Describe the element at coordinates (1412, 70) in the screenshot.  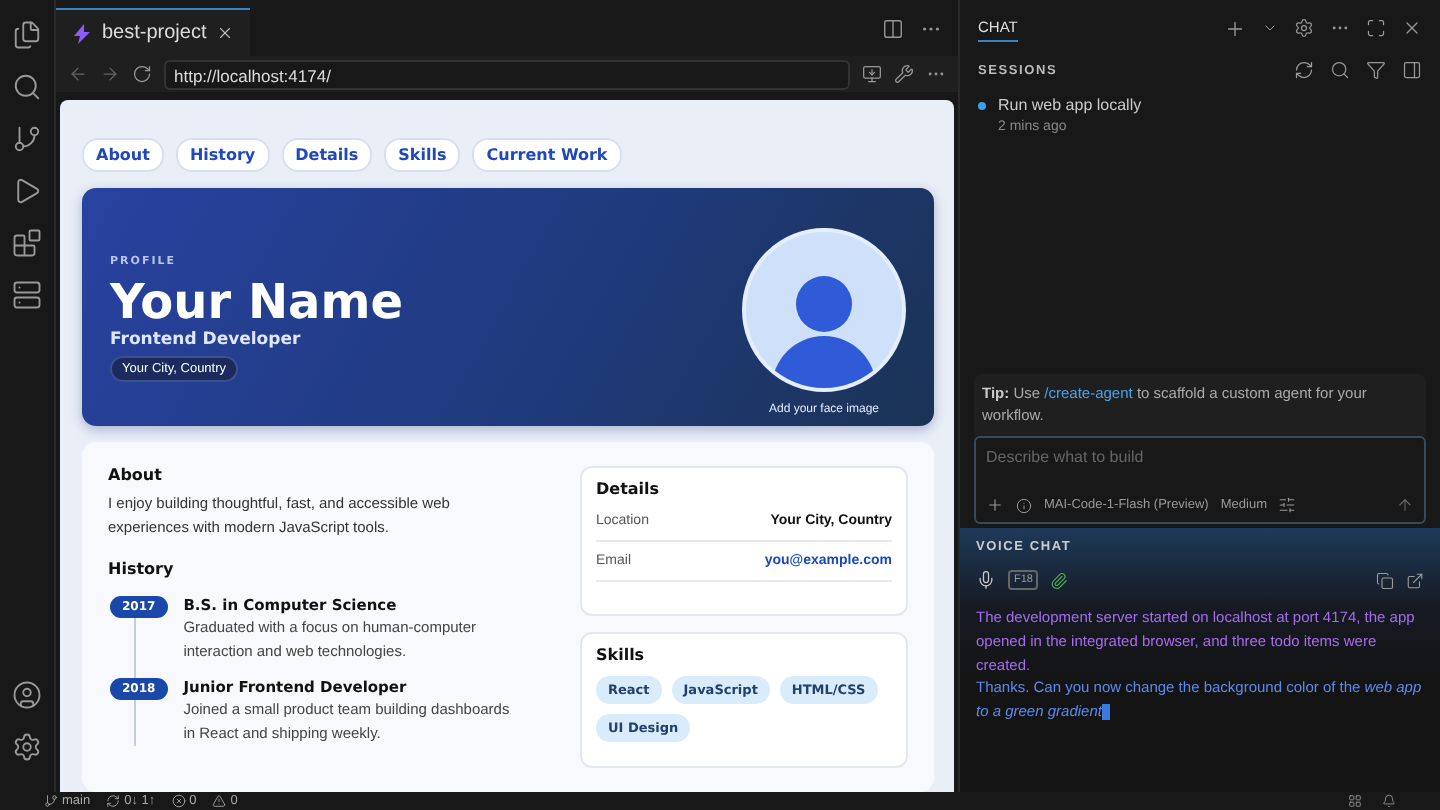
I see `panel-icon` at that location.